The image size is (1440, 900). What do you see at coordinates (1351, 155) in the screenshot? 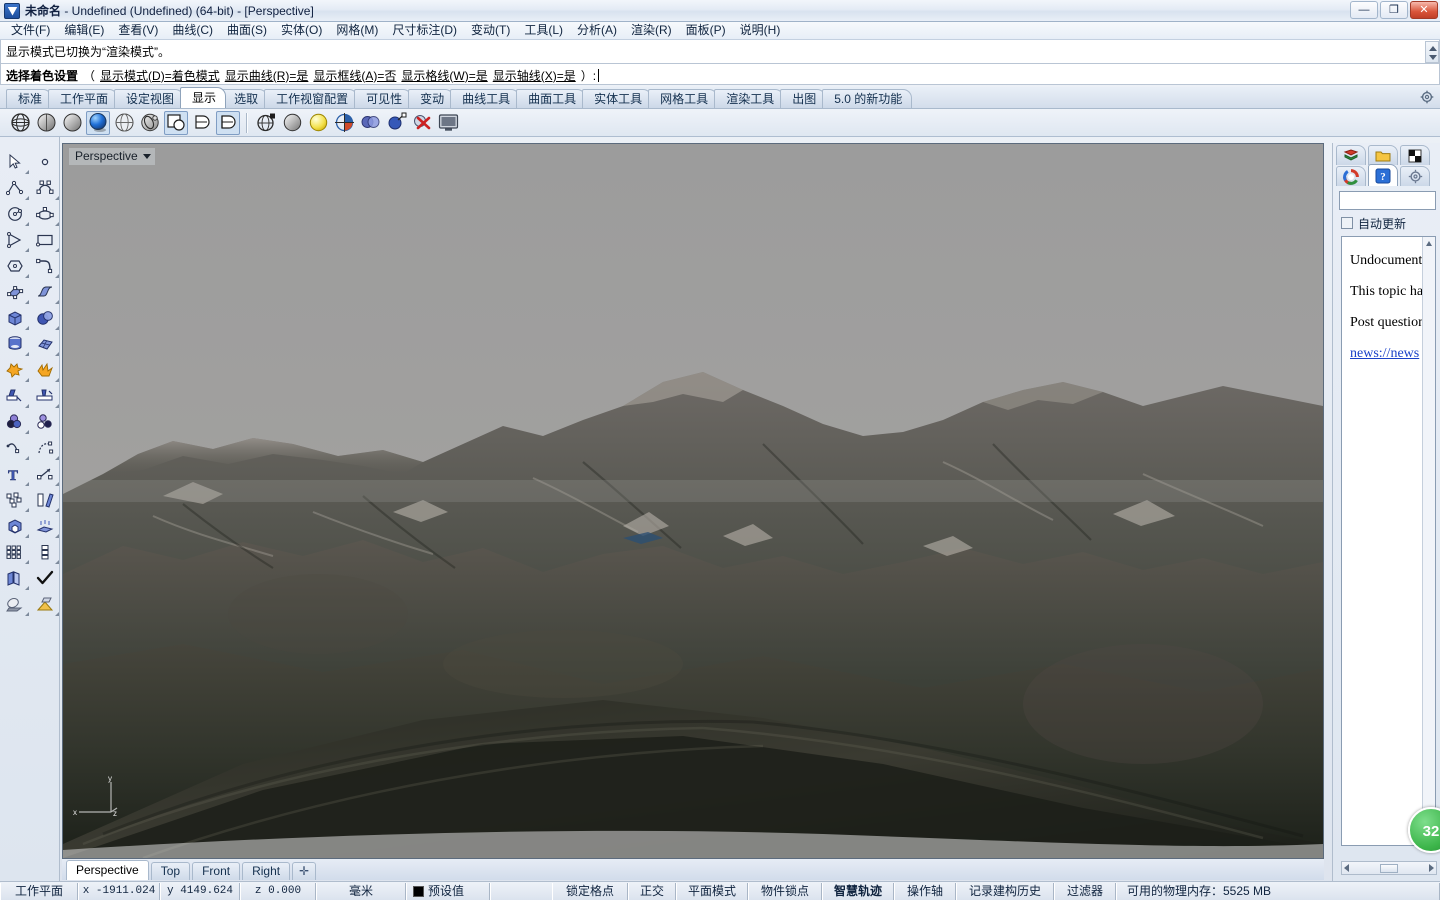
I see `layers-tab-icon` at bounding box center [1351, 155].